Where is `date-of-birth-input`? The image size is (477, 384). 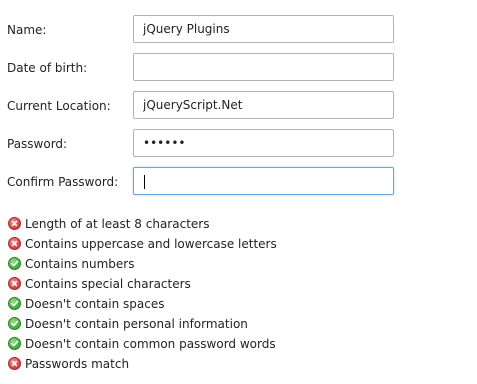 date-of-birth-input is located at coordinates (263, 67).